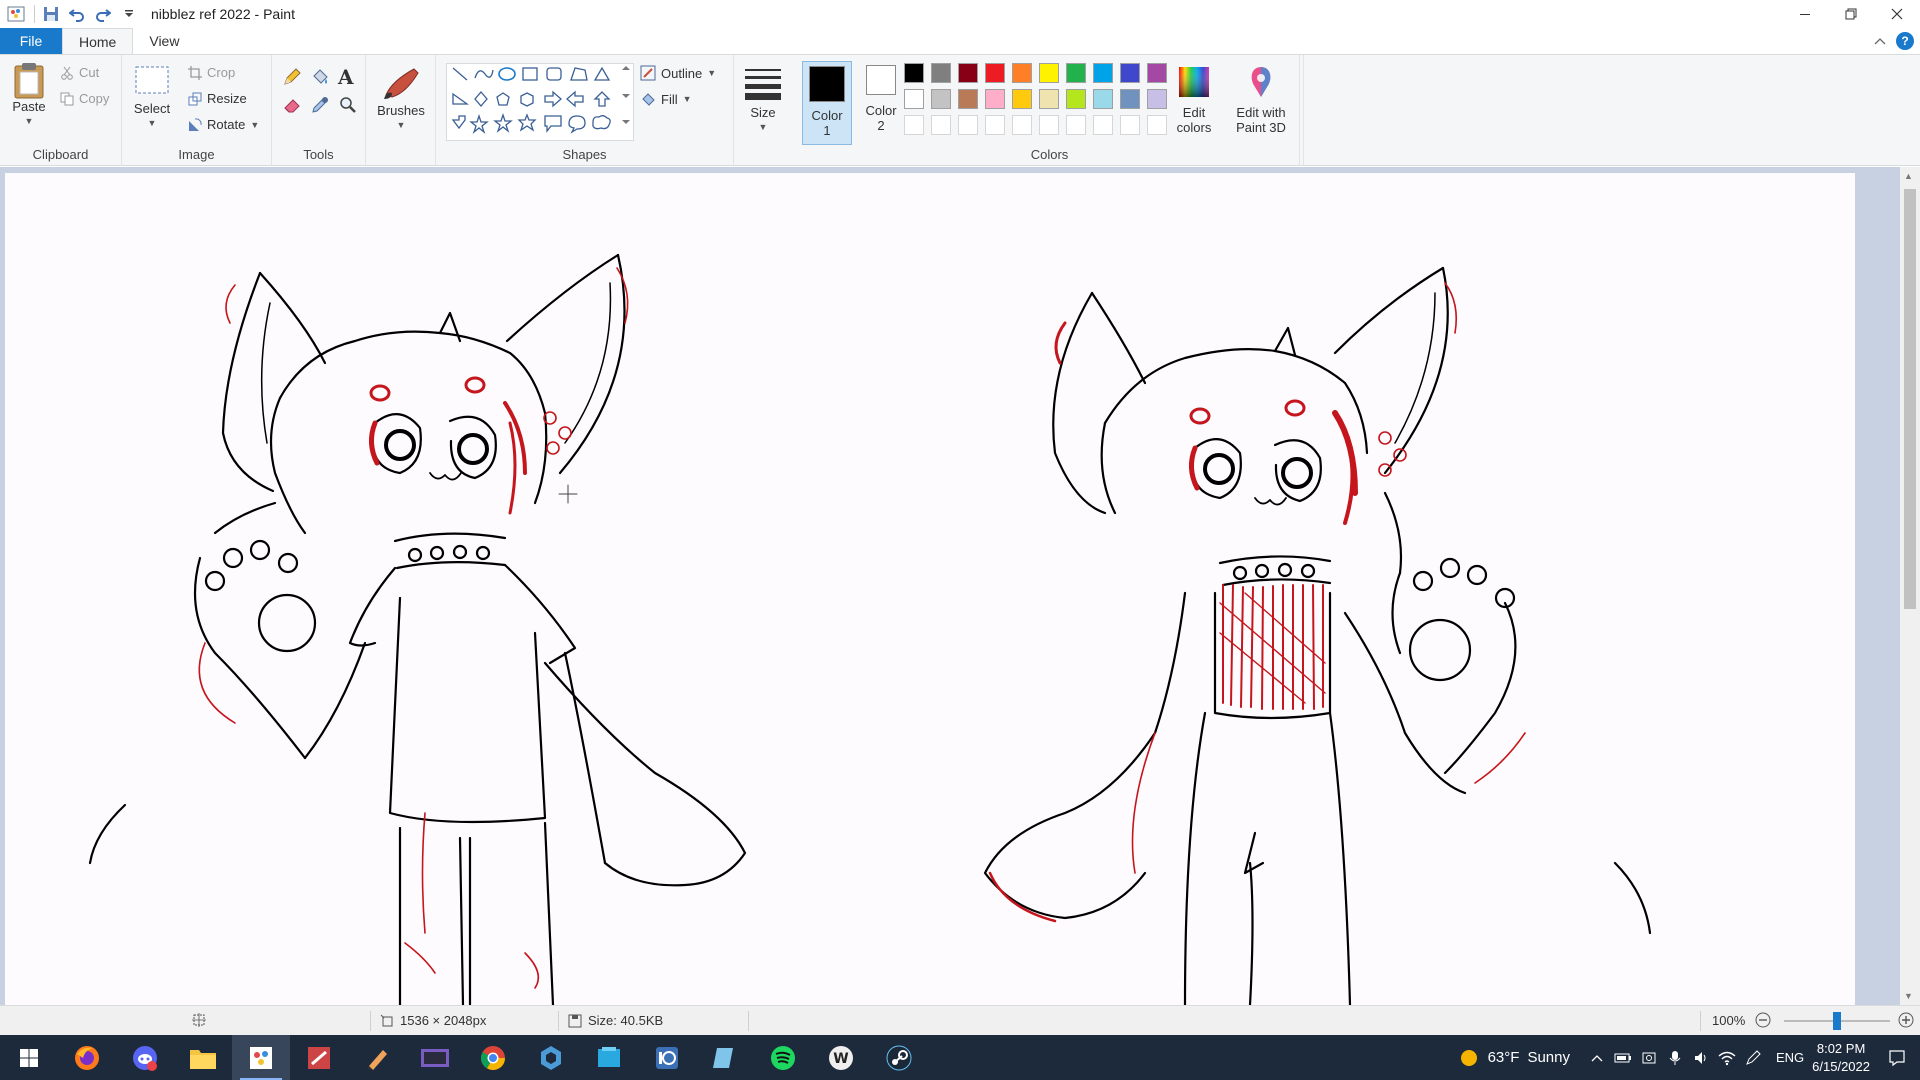  What do you see at coordinates (84, 98) in the screenshot?
I see `copy-button: Copy` at bounding box center [84, 98].